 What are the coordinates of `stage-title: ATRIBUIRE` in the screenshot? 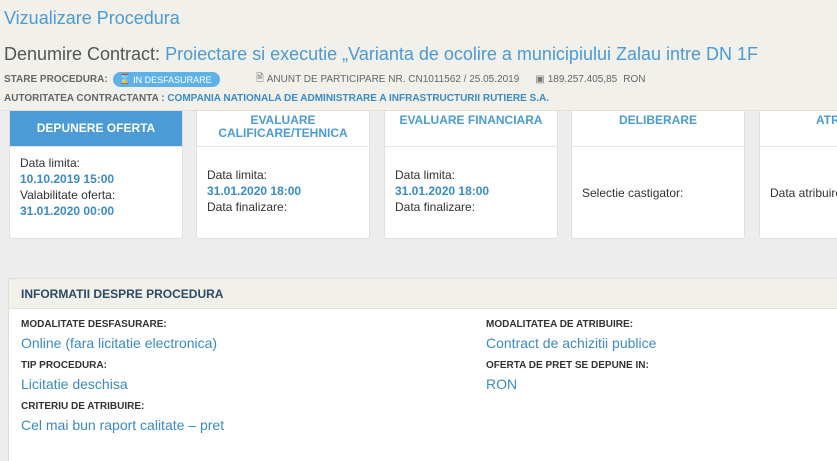 It's located at (798, 129).